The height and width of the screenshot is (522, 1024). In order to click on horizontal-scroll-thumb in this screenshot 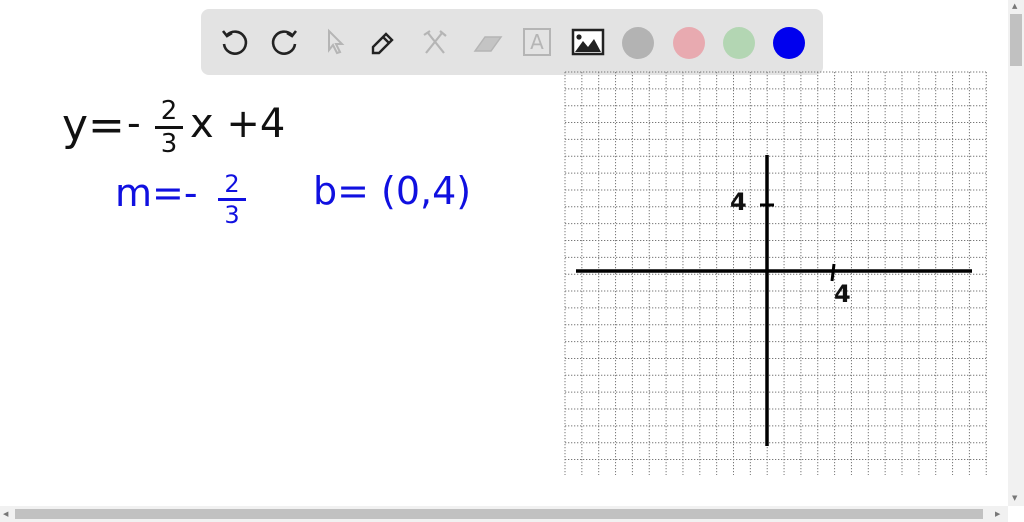, I will do `click(499, 514)`.